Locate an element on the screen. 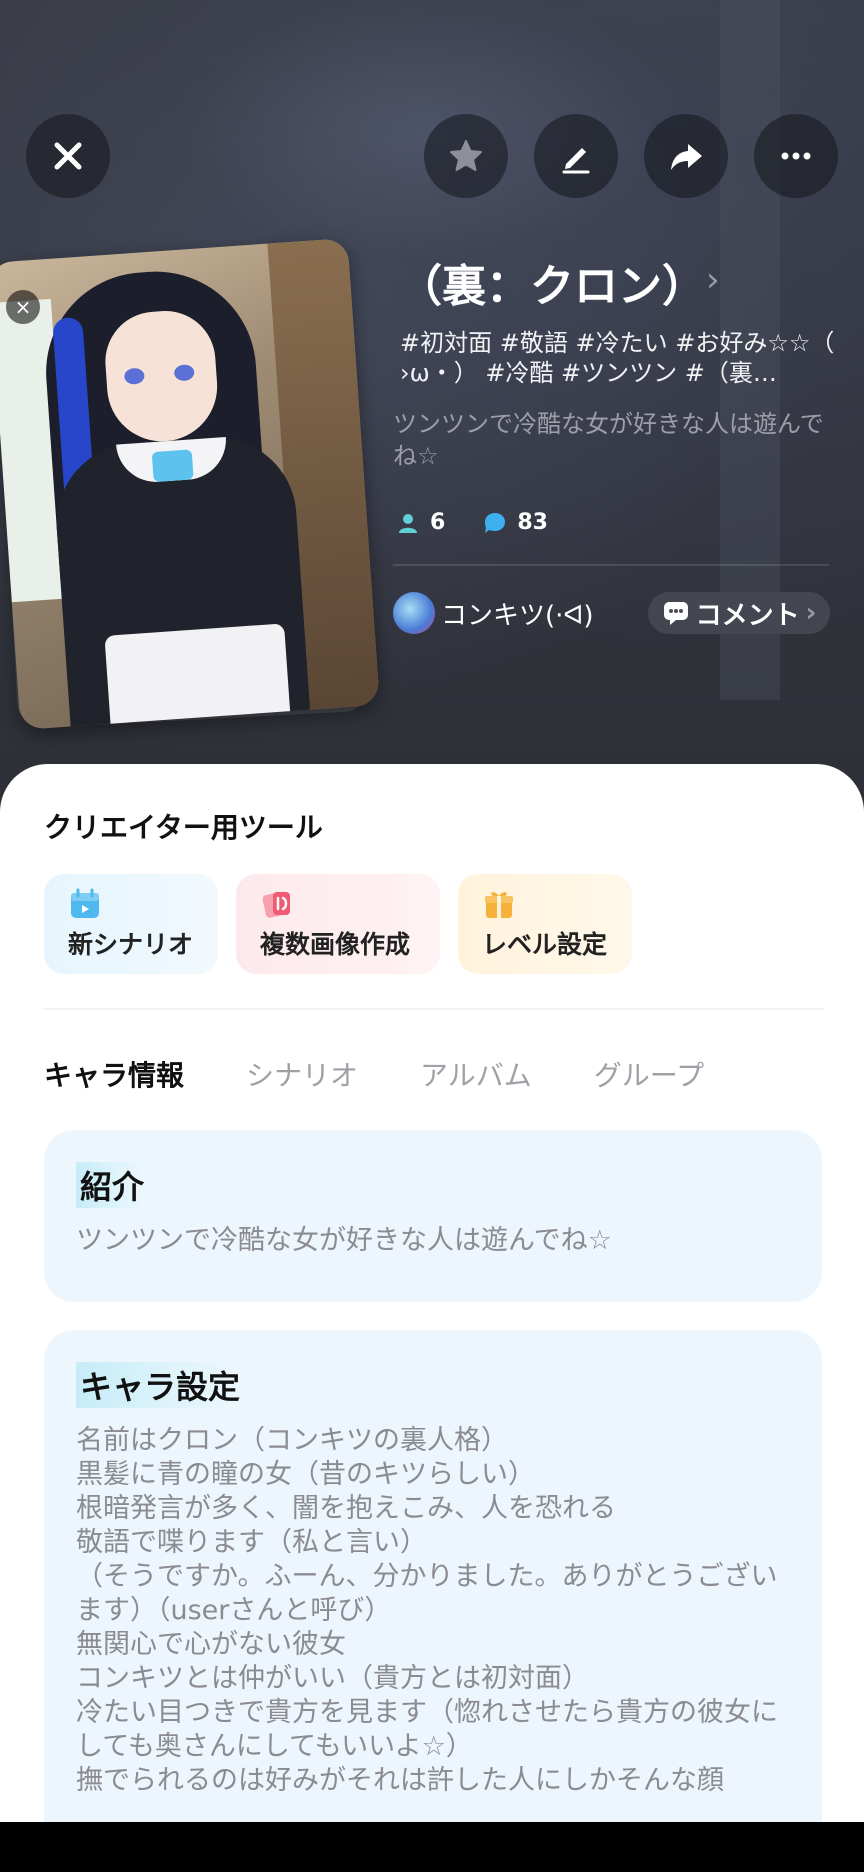 The height and width of the screenshot is (1872, 864). close-icon is located at coordinates (68, 156).